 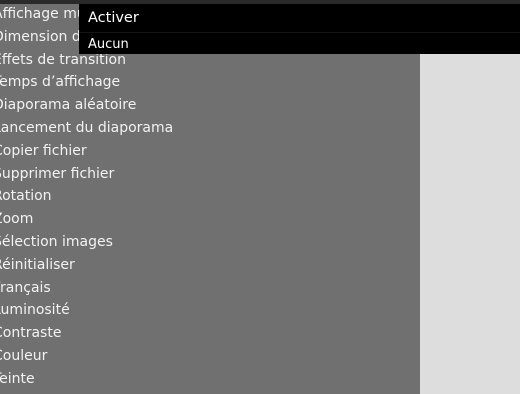 What do you see at coordinates (86, 151) in the screenshot?
I see `menu-item-copier-fichier: Copier fichier` at bounding box center [86, 151].